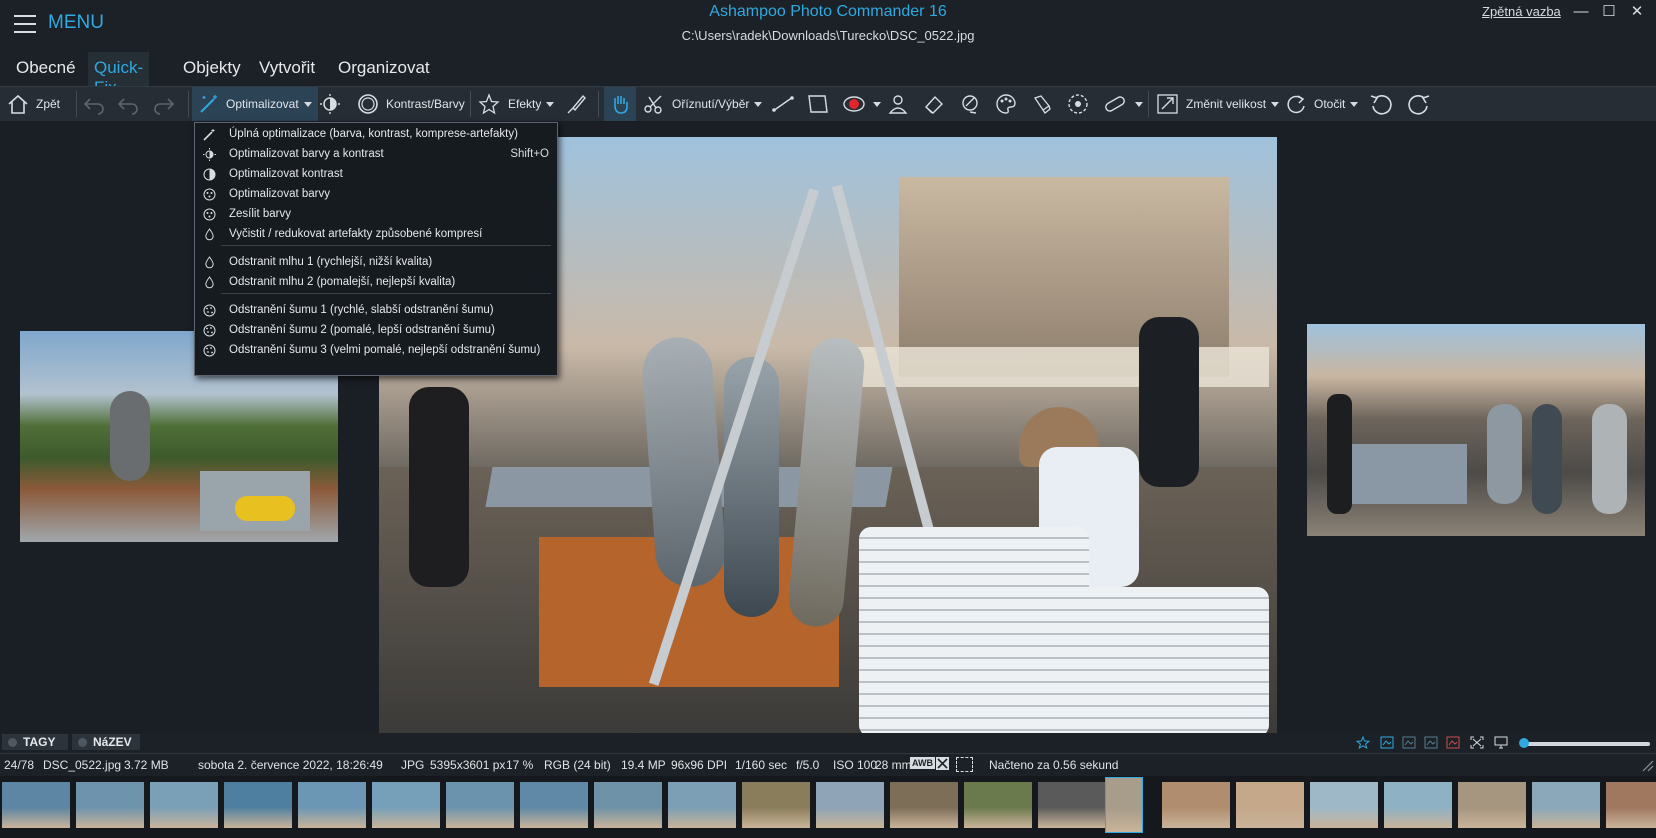 The width and height of the screenshot is (1656, 838). I want to click on hand-tool-button, so click(620, 104).